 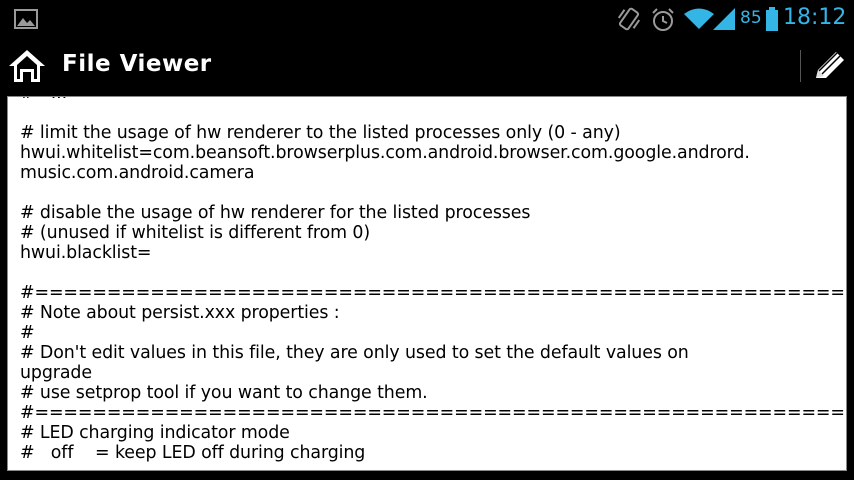 What do you see at coordinates (137, 64) in the screenshot?
I see `page-title: File Viewer` at bounding box center [137, 64].